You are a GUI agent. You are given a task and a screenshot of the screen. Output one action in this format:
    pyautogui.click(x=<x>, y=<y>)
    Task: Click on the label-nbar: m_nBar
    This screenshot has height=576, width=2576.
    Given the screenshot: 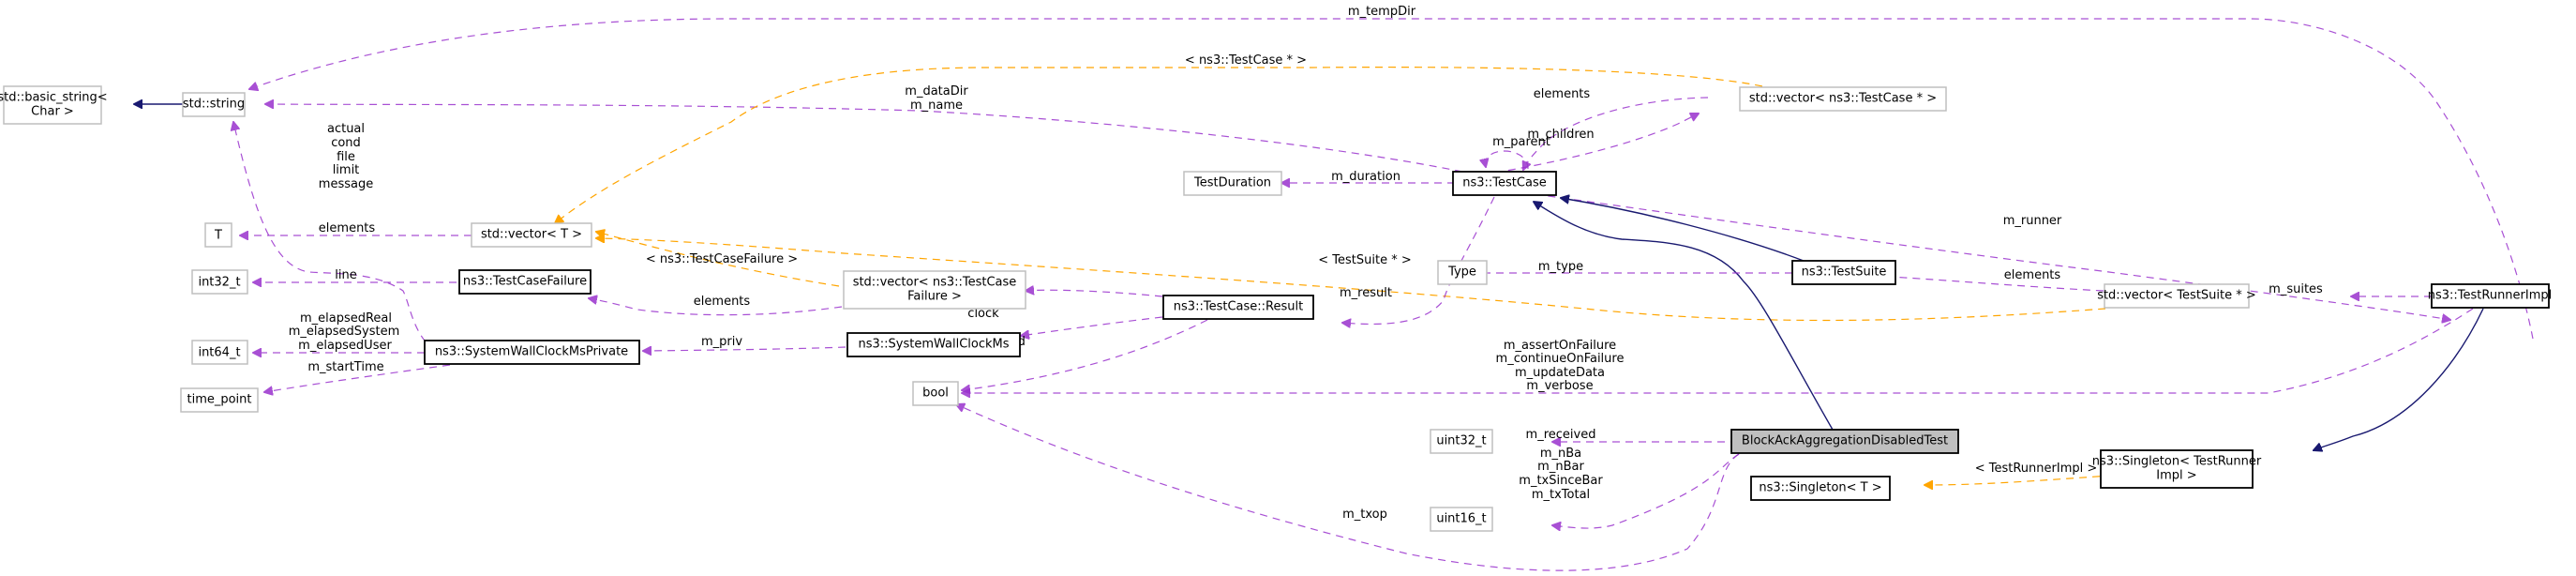 What is the action you would take?
    pyautogui.click(x=1560, y=467)
    